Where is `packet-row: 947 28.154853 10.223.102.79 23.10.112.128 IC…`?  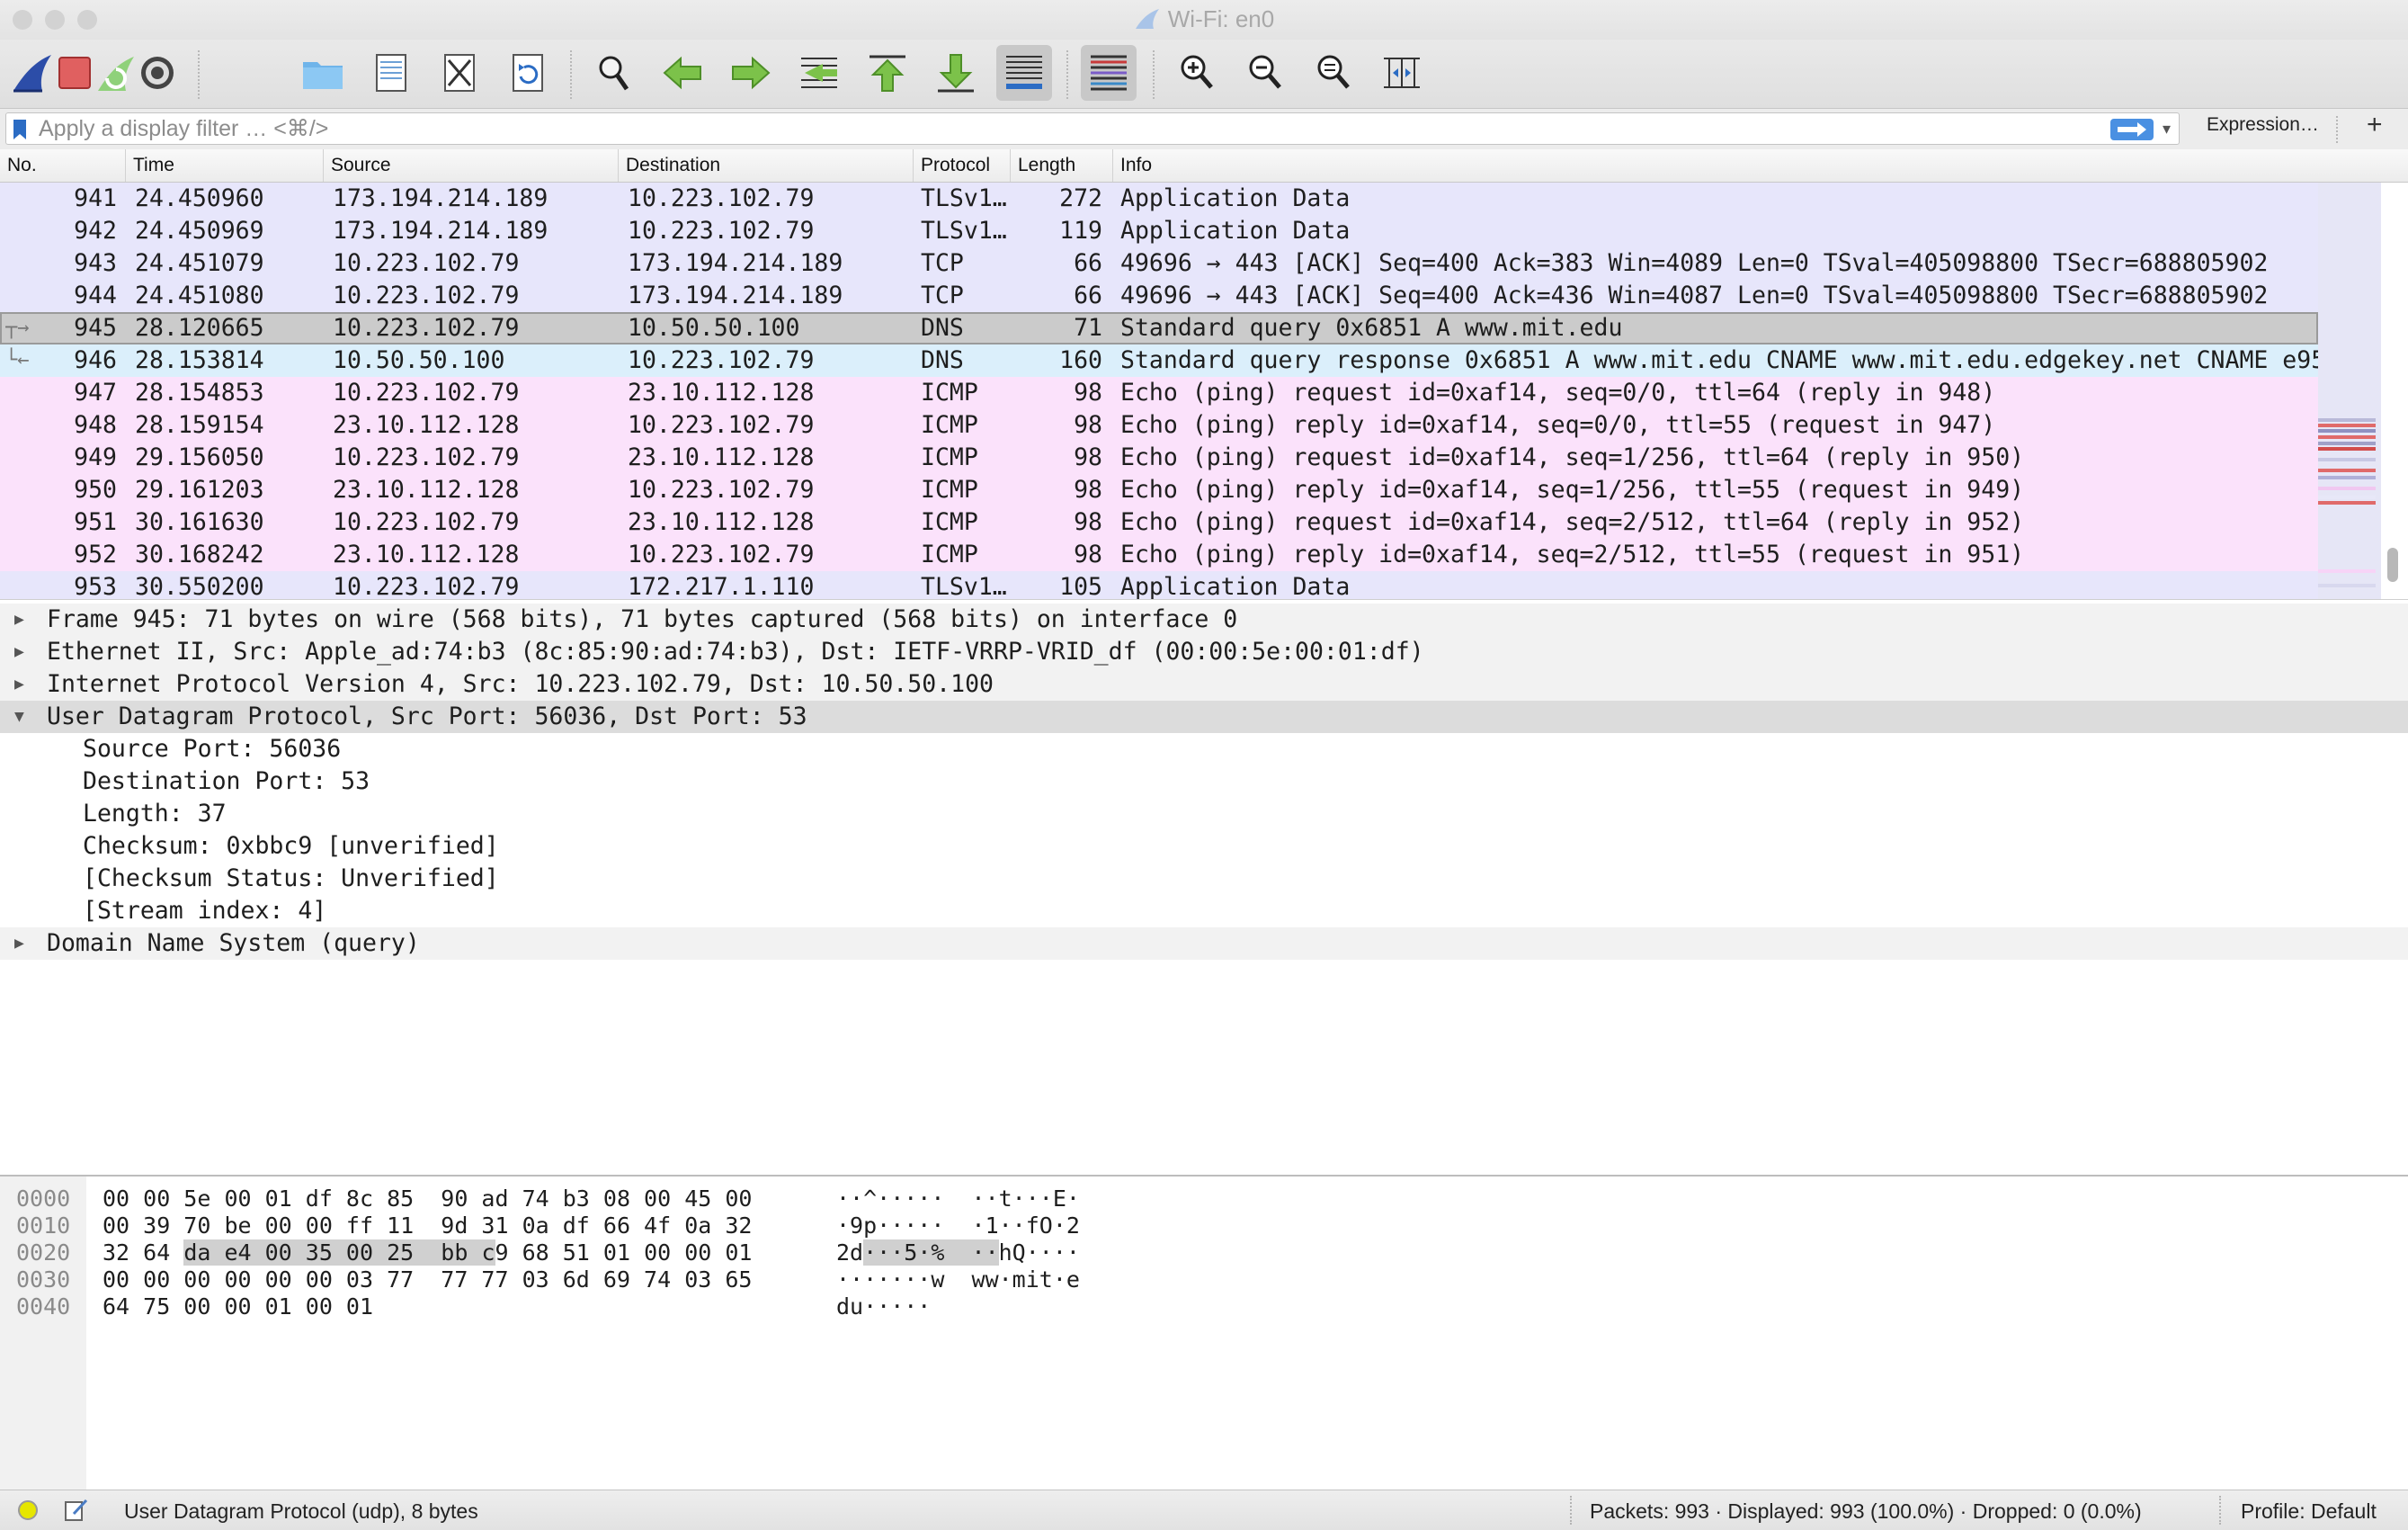 packet-row: 947 28.154853 10.223.102.79 23.10.112.128 IC… is located at coordinates (1159, 393).